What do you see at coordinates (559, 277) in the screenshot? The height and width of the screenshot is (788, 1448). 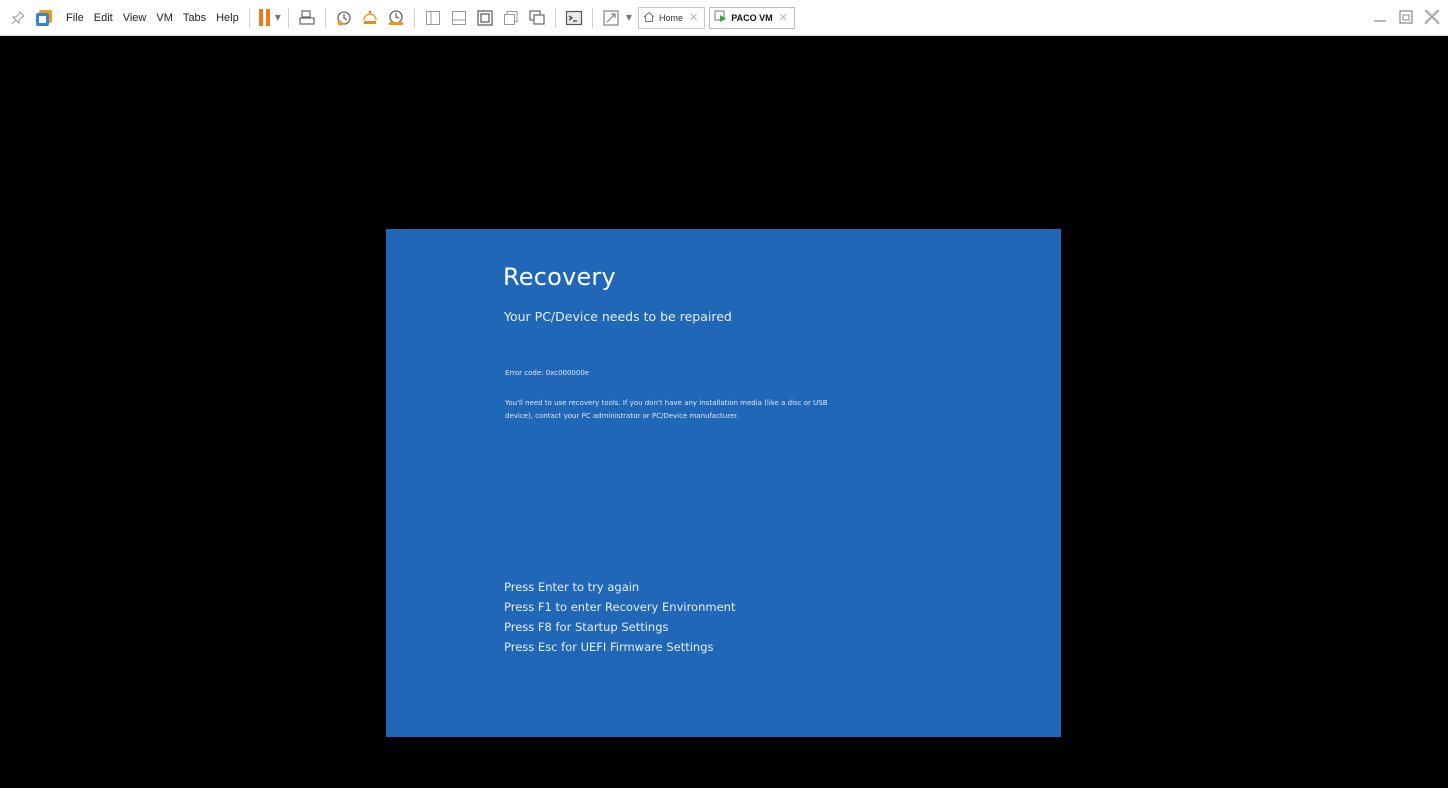 I see `recovery-title: Recovery` at bounding box center [559, 277].